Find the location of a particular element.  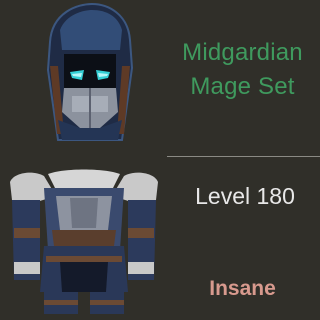

item-level: Level 180 is located at coordinates (245, 196).